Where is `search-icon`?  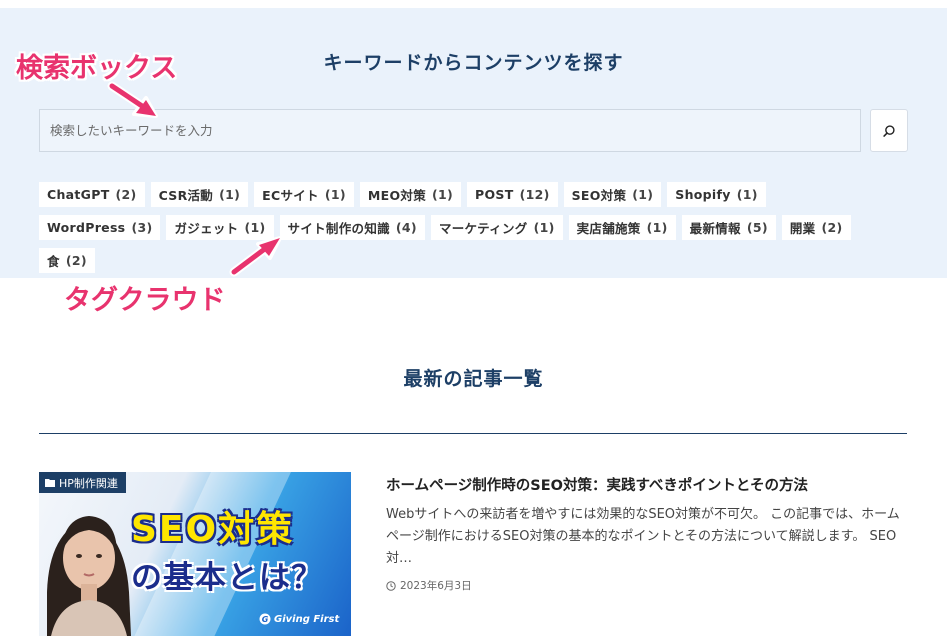 search-icon is located at coordinates (889, 130).